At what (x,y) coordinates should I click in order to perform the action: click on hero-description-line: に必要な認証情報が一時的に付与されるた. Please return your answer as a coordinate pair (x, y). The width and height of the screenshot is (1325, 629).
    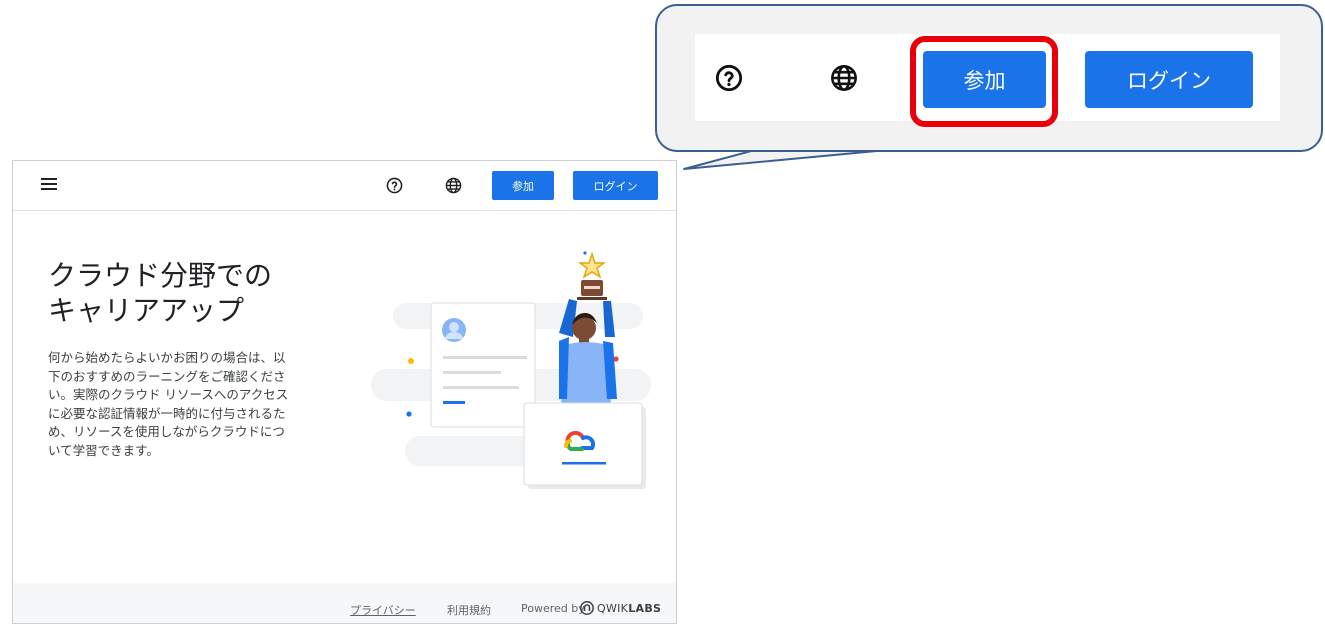
    Looking at the image, I should click on (167, 413).